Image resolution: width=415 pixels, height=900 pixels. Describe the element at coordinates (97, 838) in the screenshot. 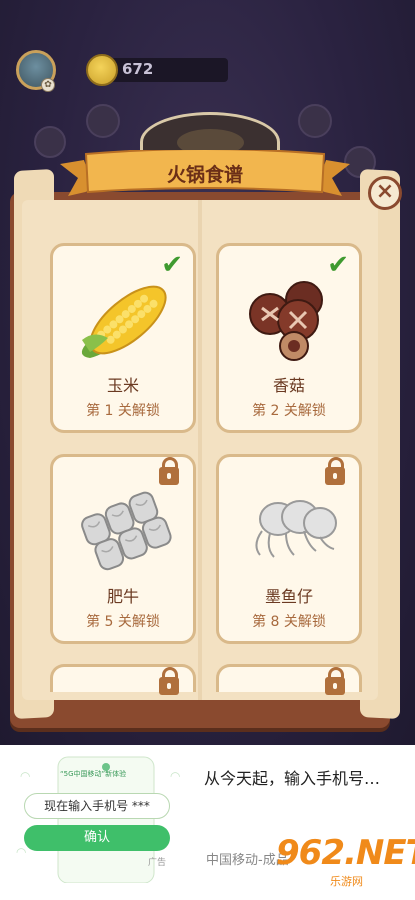

I see `ad-confirm-button: 确认` at that location.